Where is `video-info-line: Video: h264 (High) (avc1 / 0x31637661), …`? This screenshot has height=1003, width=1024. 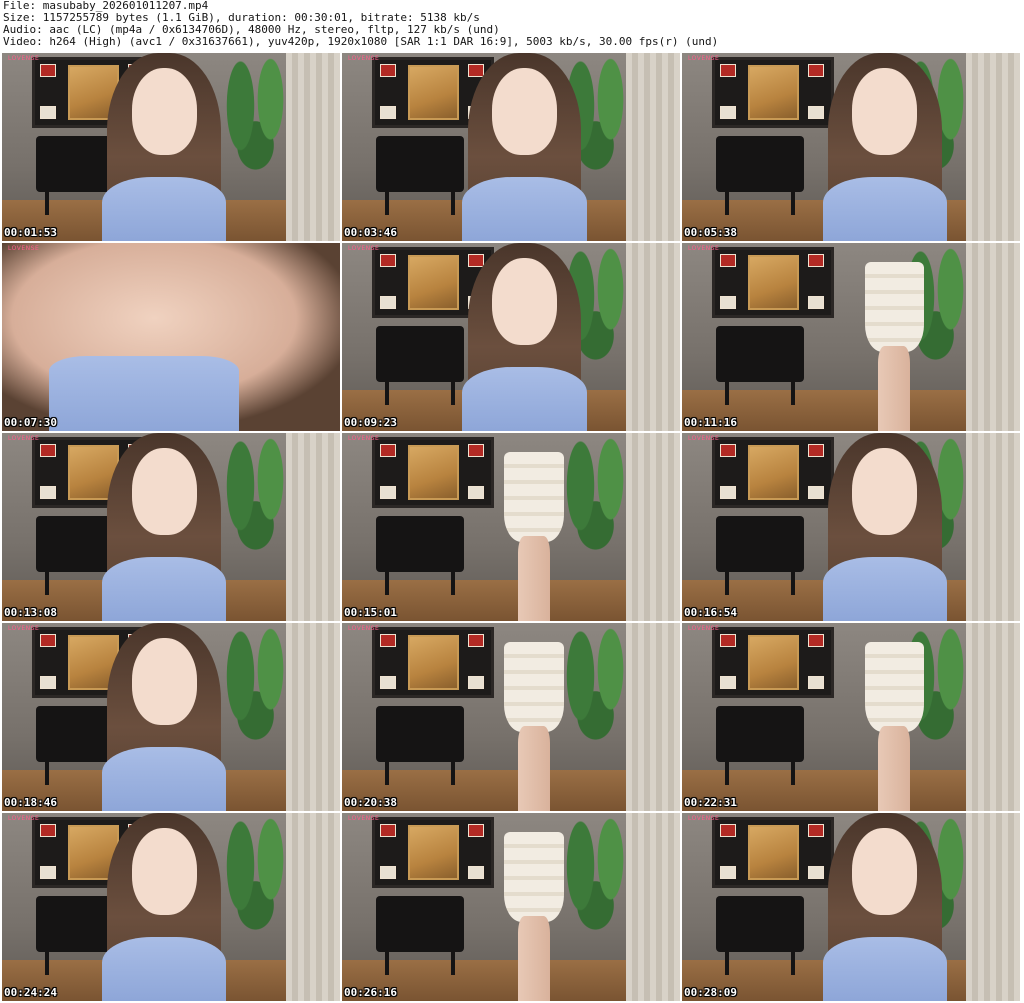 video-info-line: Video: h264 (High) (avc1 / 0x31637661), … is located at coordinates (361, 41).